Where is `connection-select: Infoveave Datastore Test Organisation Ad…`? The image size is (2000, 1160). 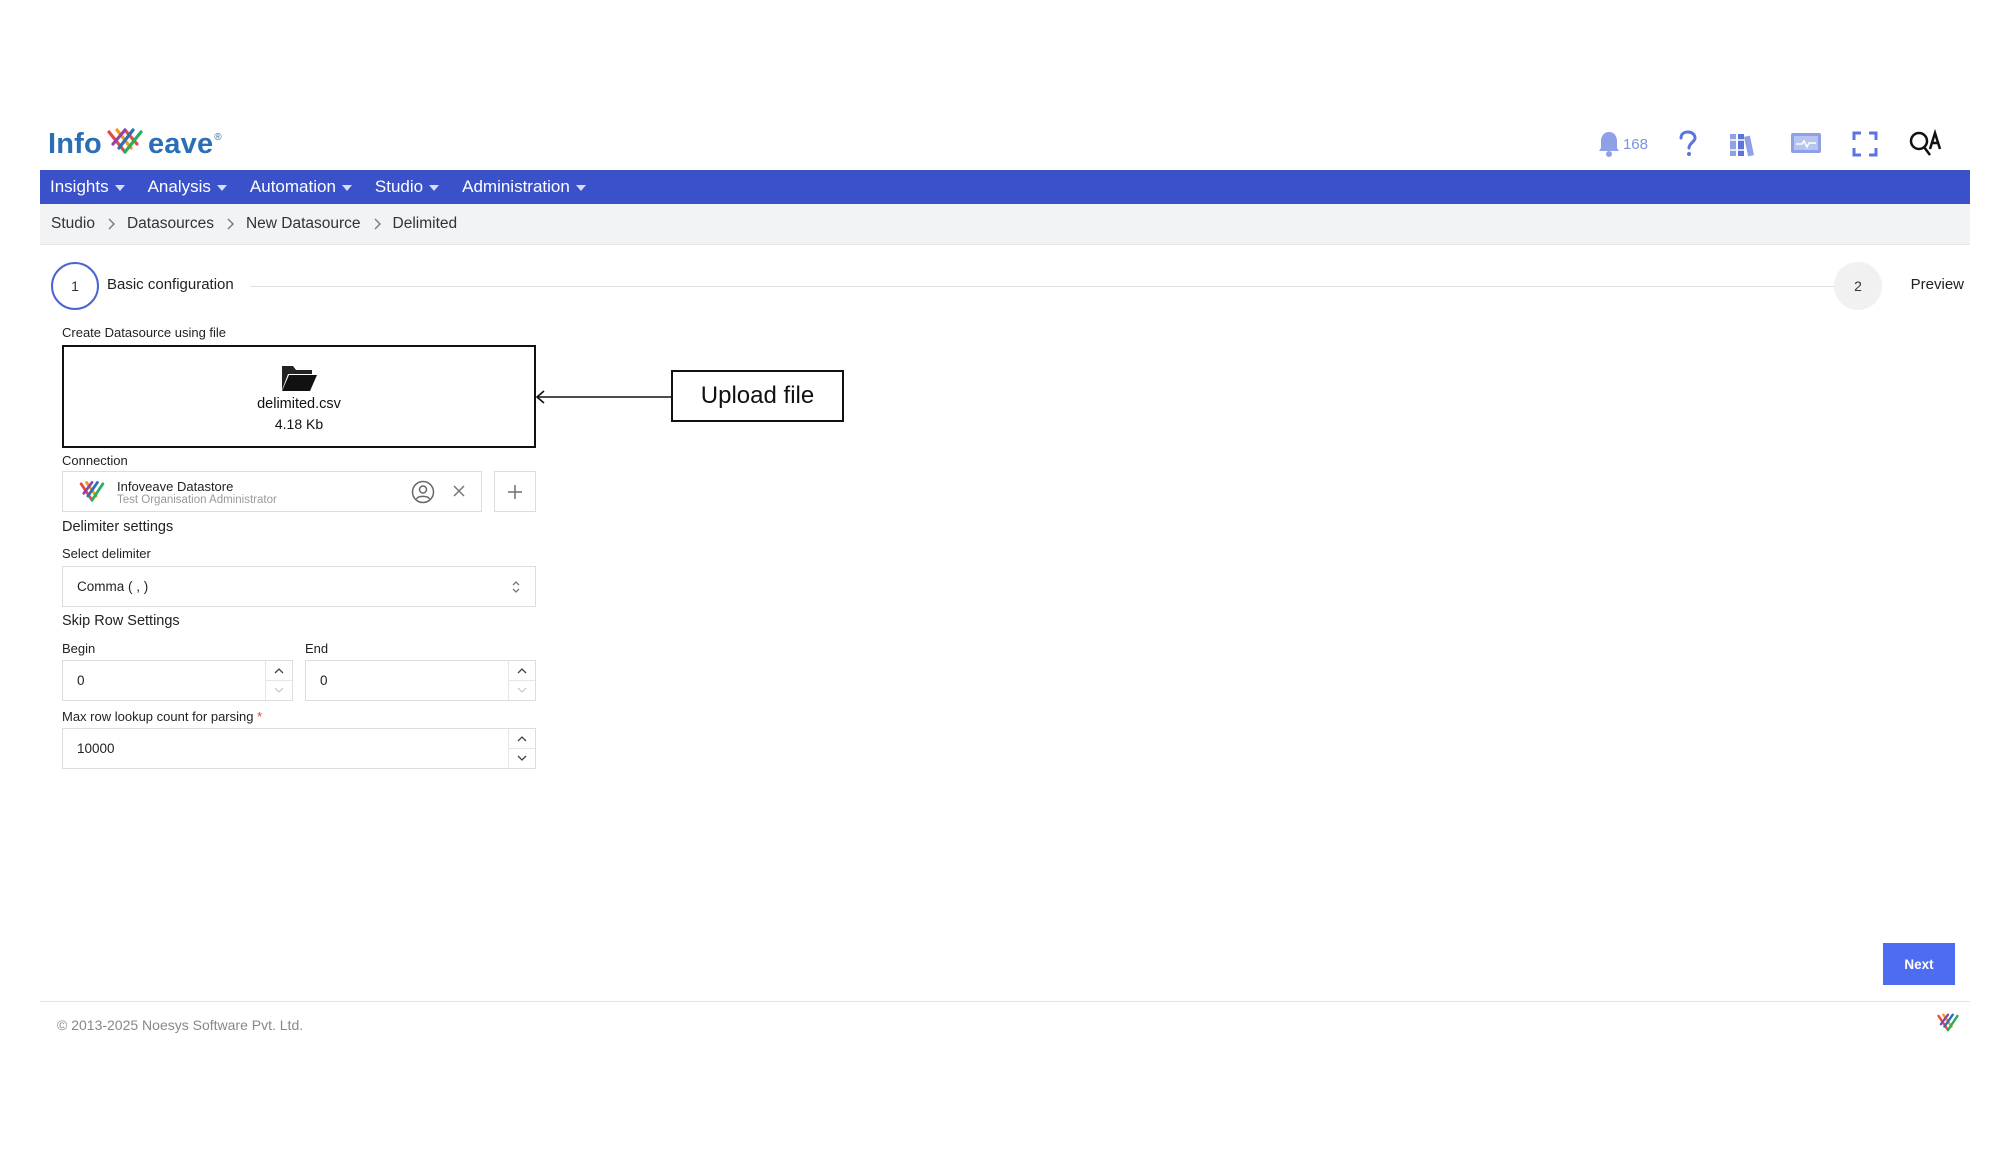
connection-select: Infoveave Datastore Test Organisation Ad… is located at coordinates (272, 491).